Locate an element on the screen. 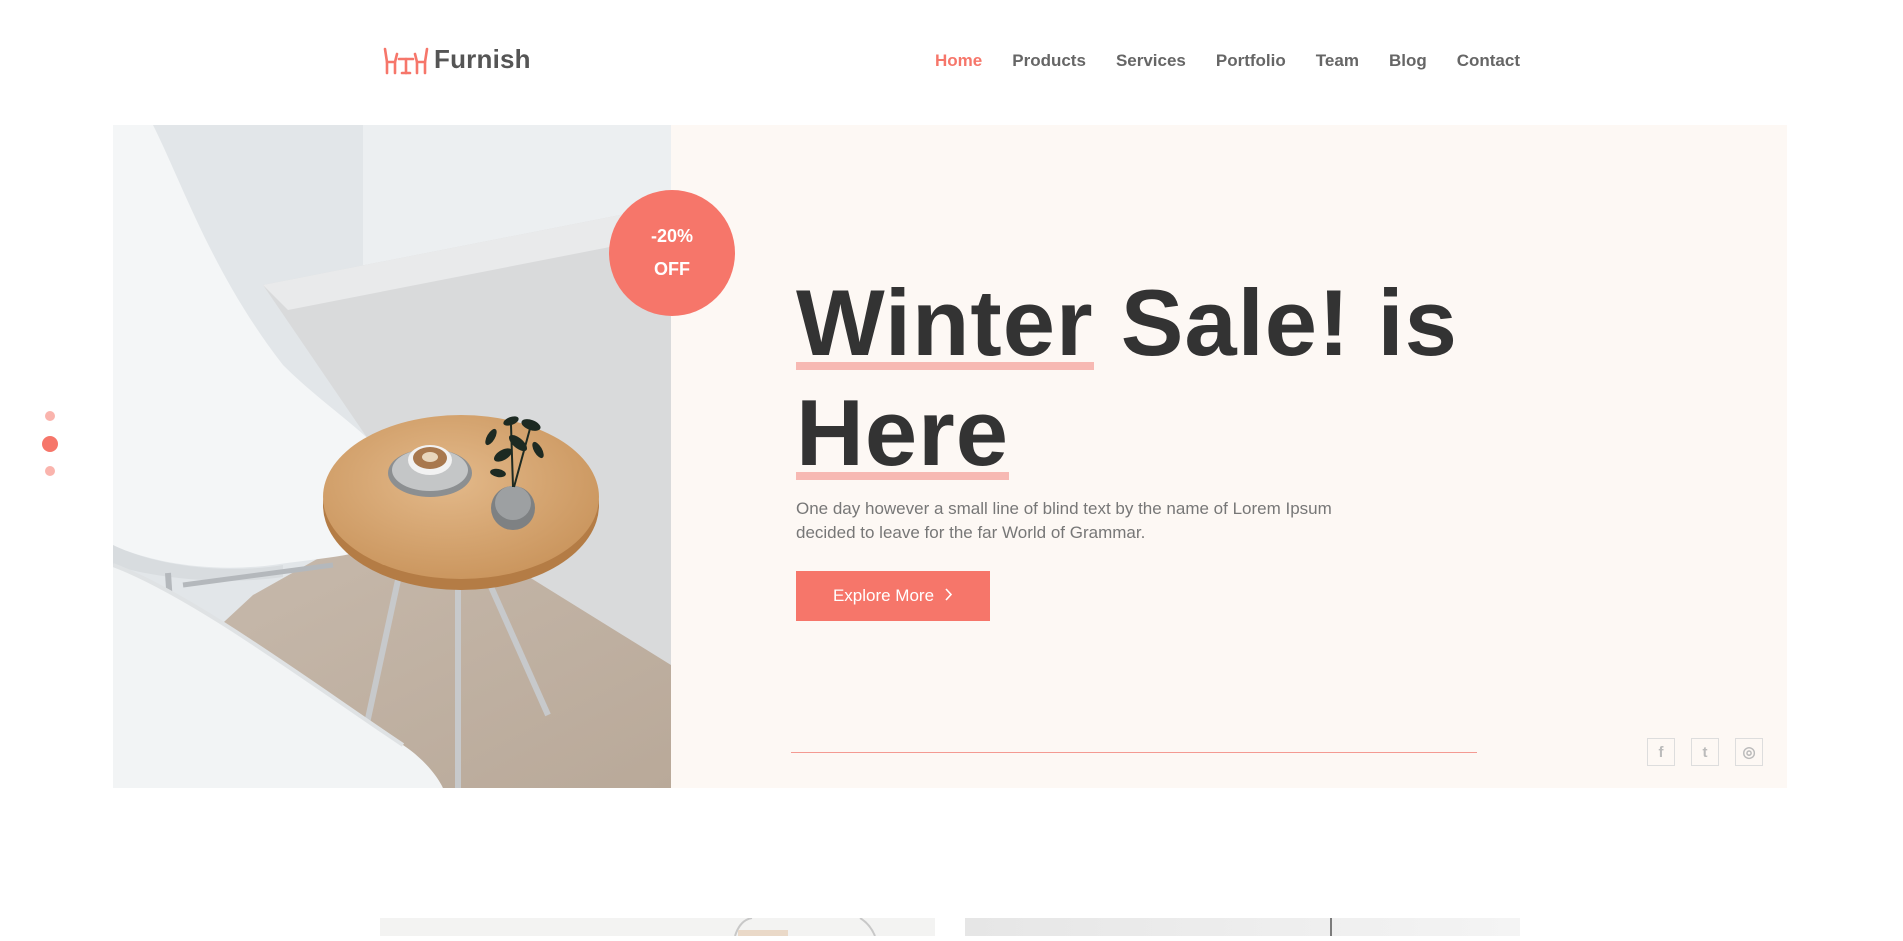 This screenshot has width=1903, height=941. furniture-icon is located at coordinates (406, 60).